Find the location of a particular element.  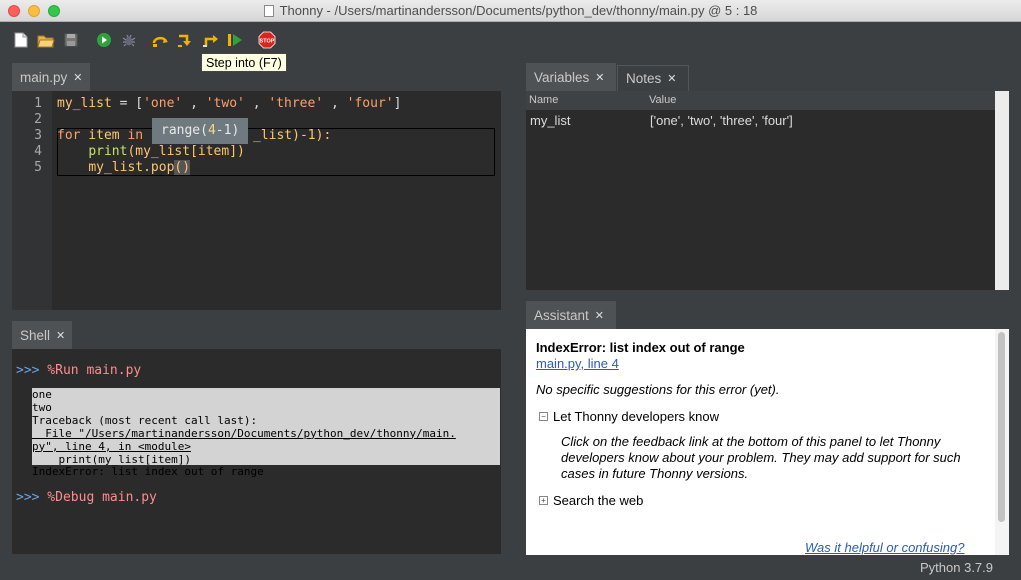

window-controls is located at coordinates (34, 11).